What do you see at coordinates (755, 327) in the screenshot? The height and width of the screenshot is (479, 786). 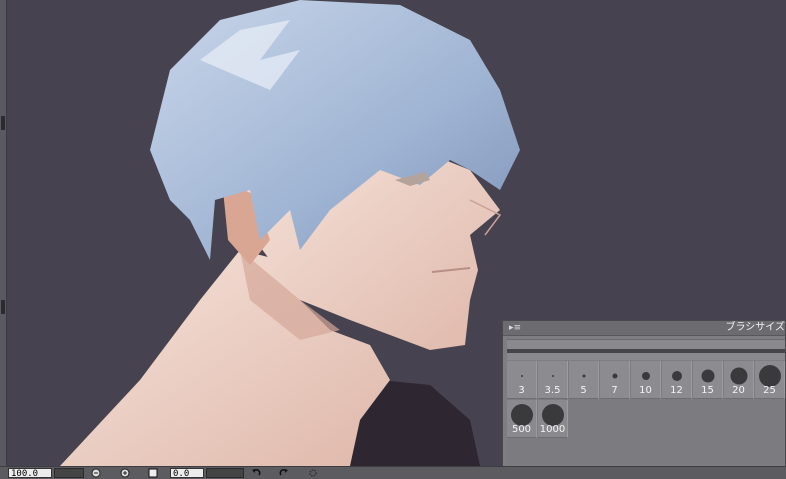 I see `palette-title: ブラシサイズ` at bounding box center [755, 327].